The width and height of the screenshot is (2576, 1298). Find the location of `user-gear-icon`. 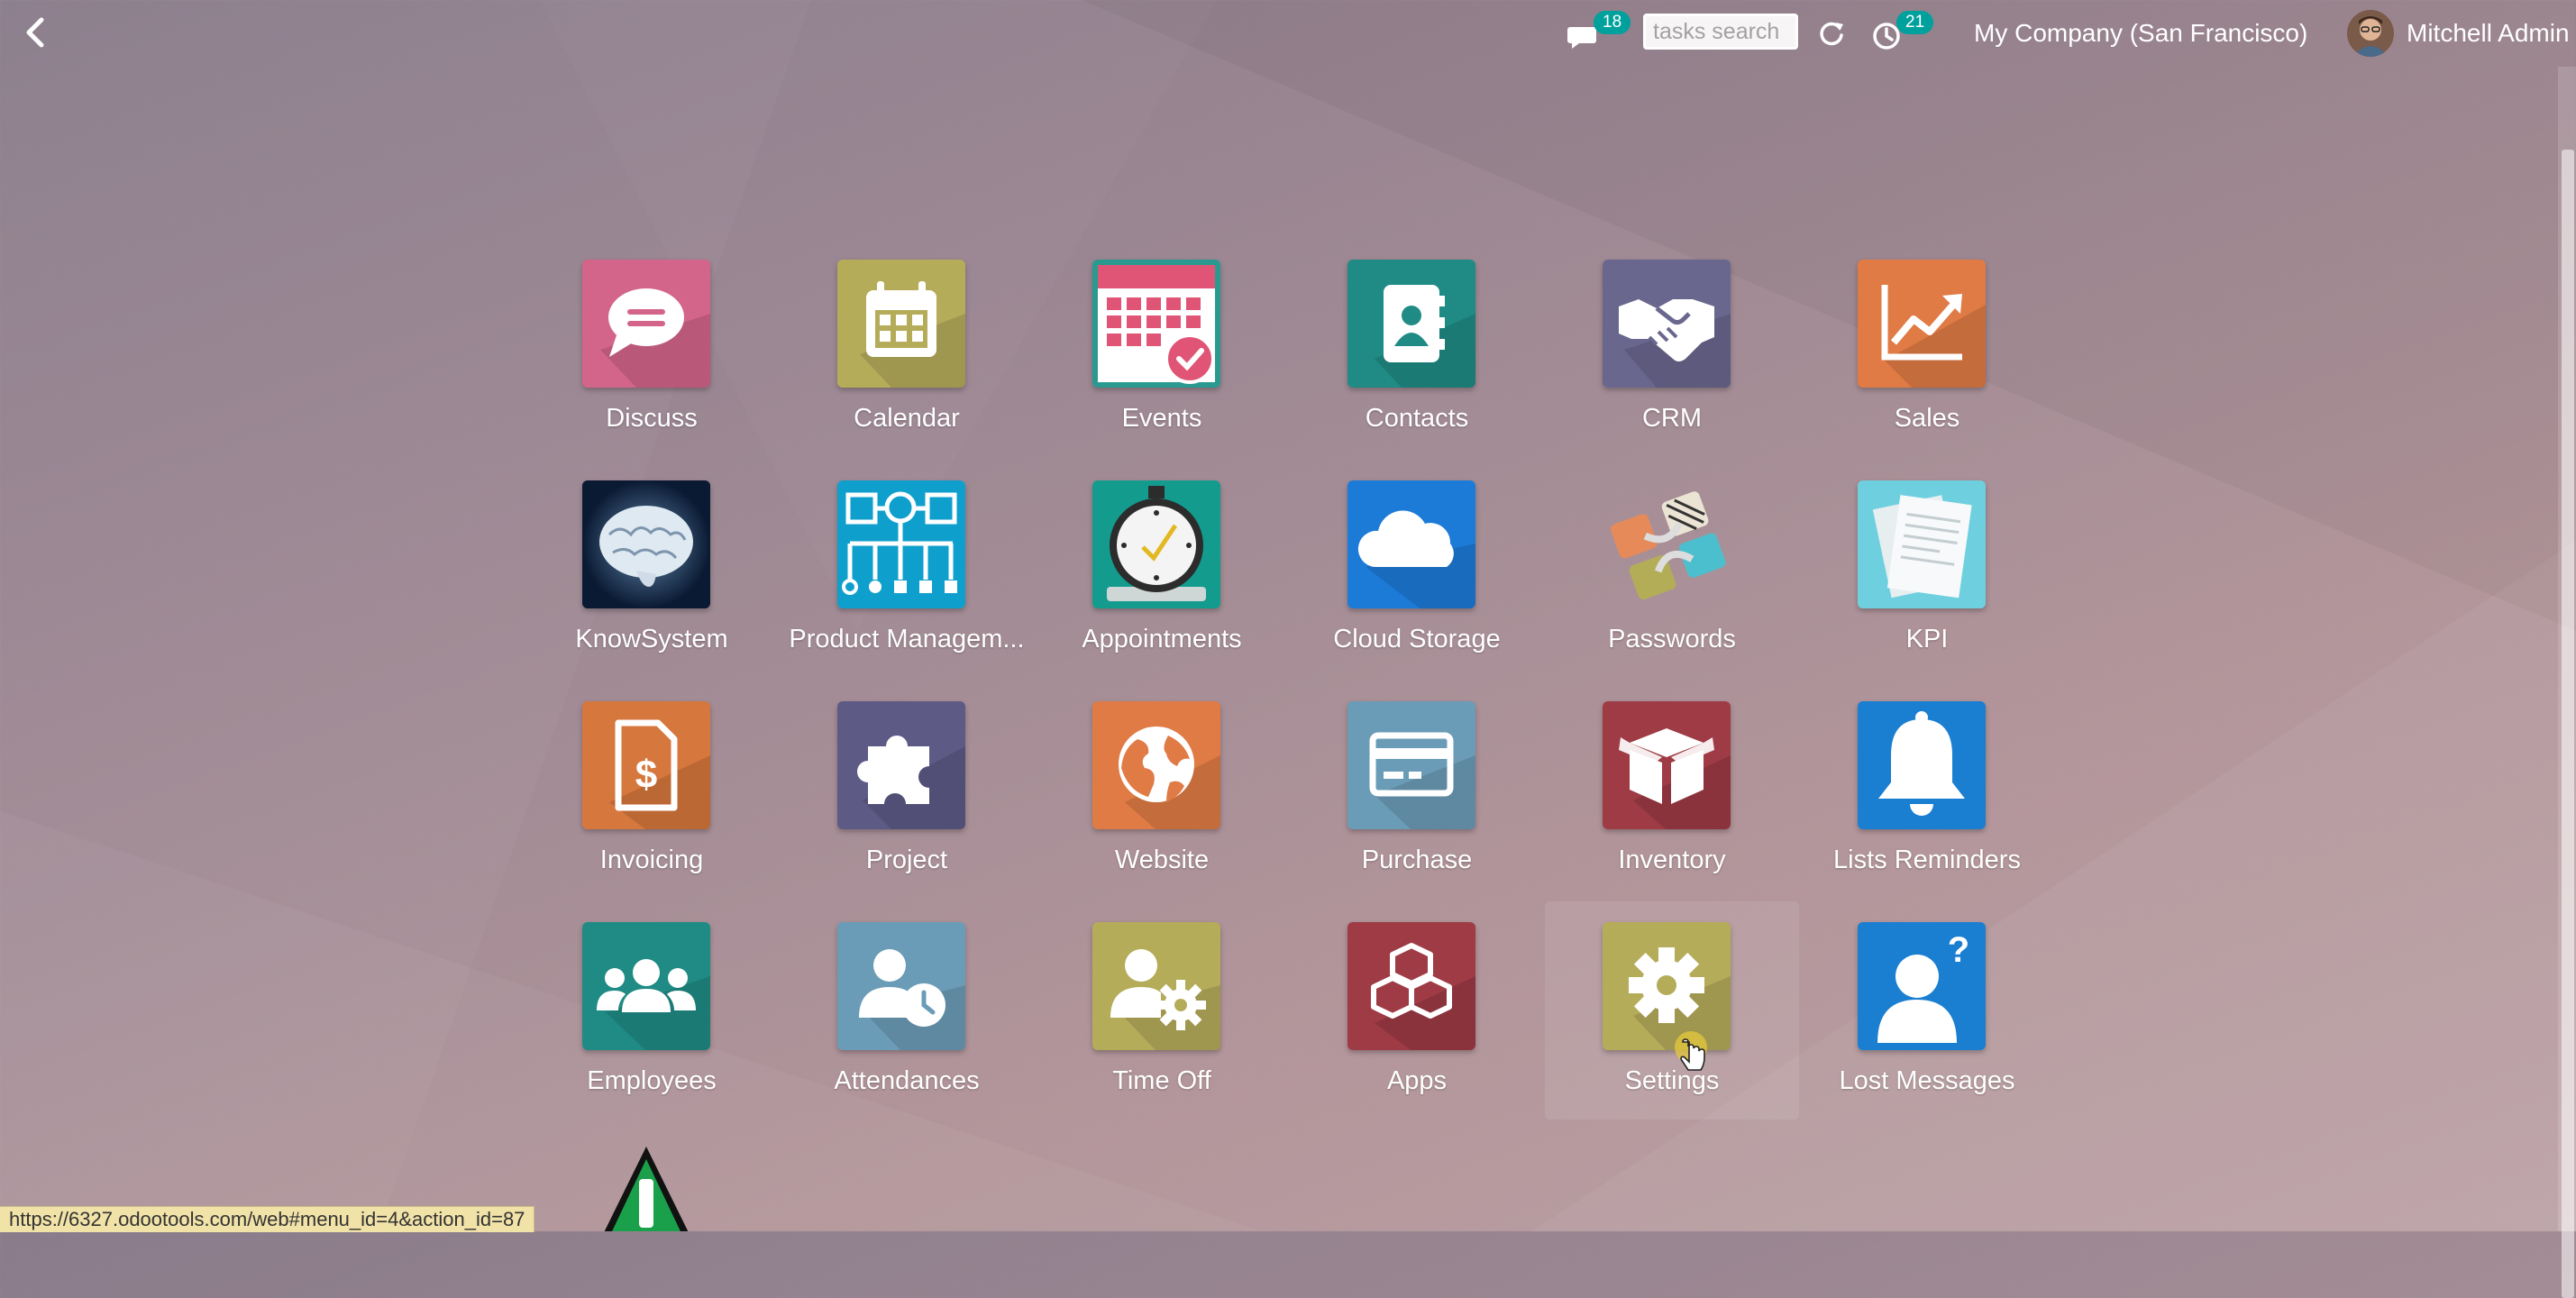

user-gear-icon is located at coordinates (1156, 986).